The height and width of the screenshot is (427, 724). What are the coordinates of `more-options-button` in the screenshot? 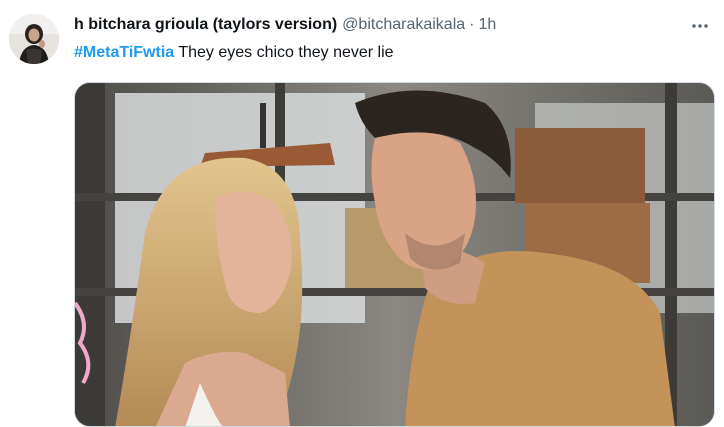 It's located at (700, 26).